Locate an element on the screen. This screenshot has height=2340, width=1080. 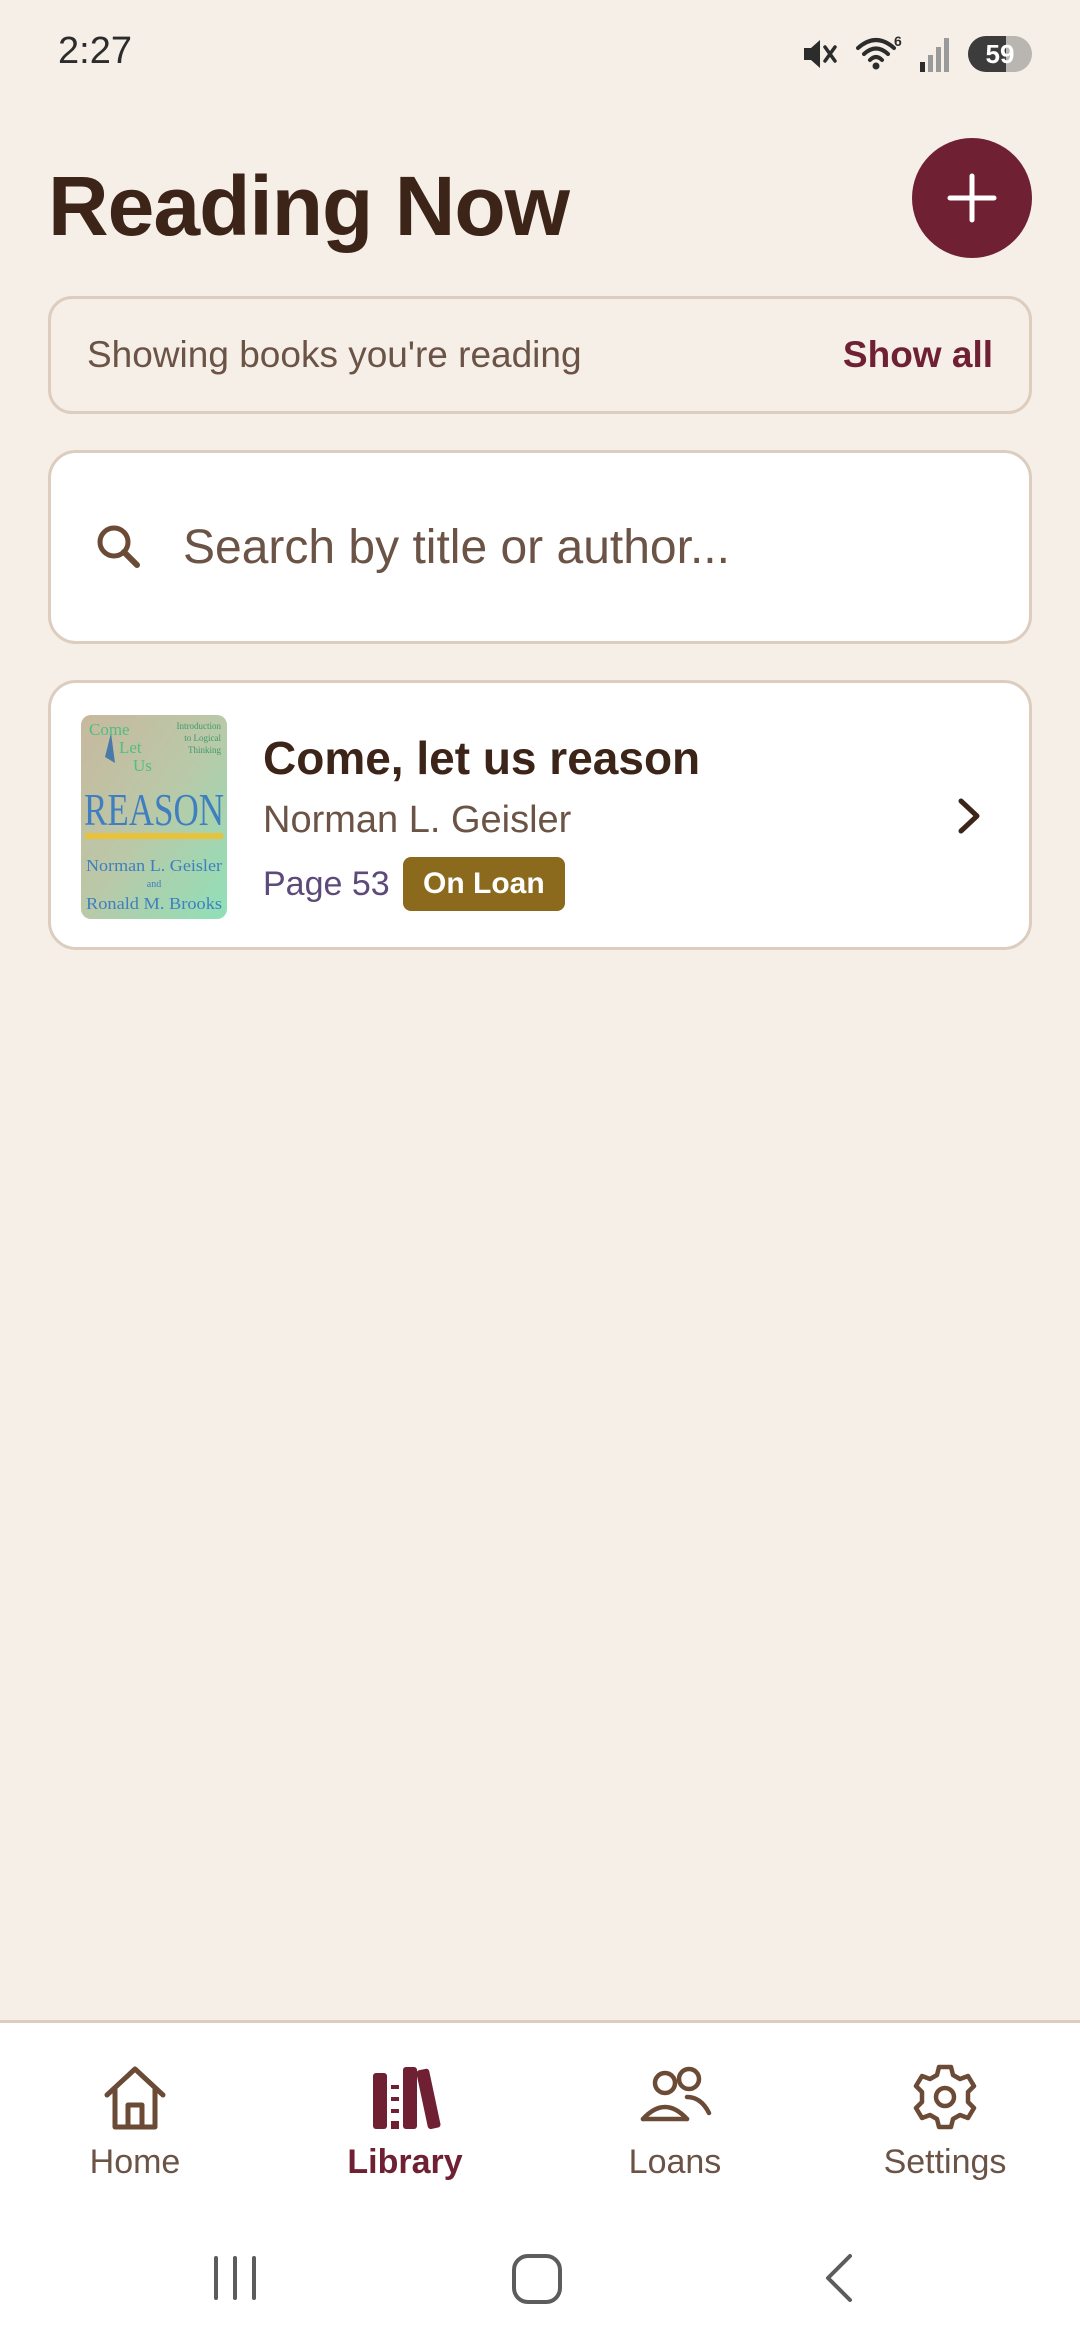
on-loan-badge: On Loan is located at coordinates (484, 884).